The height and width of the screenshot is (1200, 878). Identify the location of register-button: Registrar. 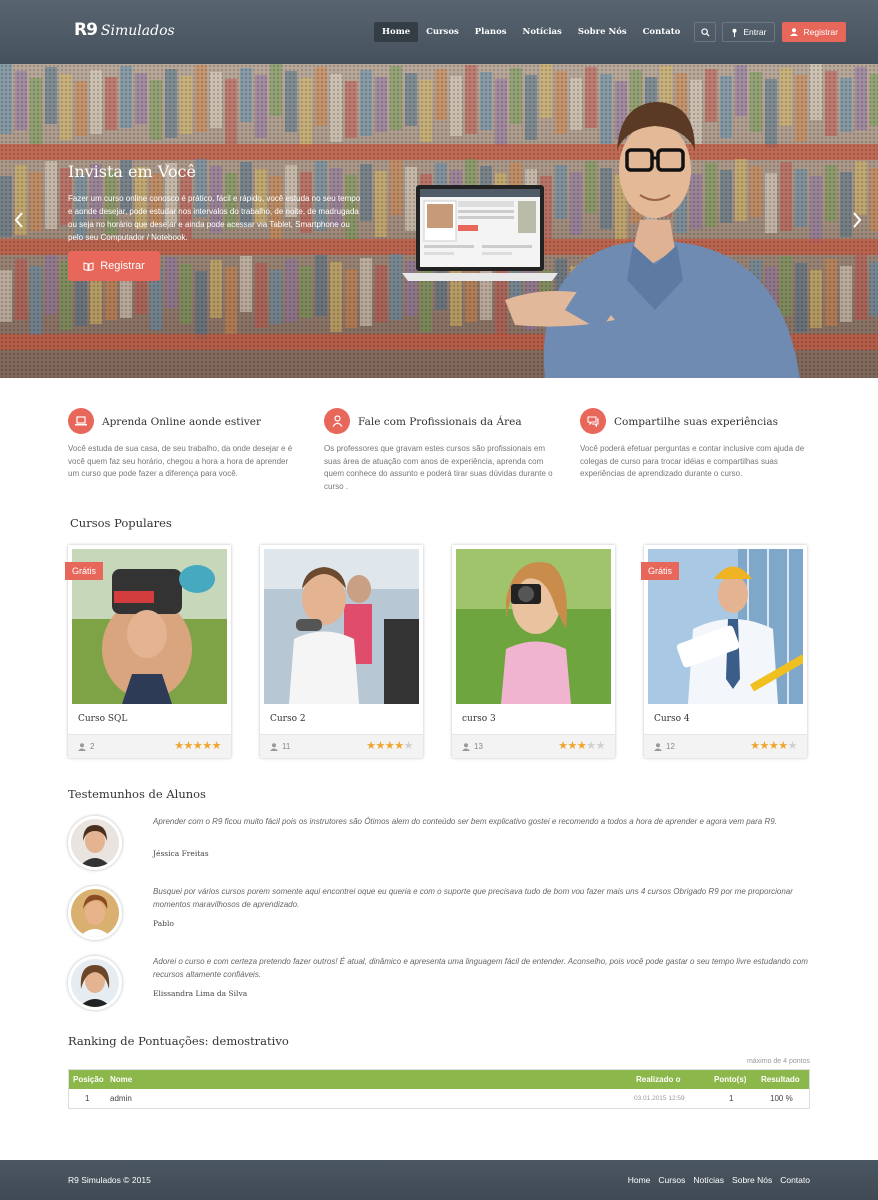
(814, 32).